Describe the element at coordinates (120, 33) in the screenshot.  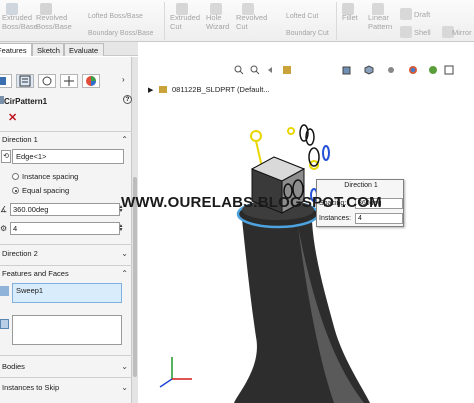
I see `ribbon-boundary-boss: Boundary Boss/Base` at that location.